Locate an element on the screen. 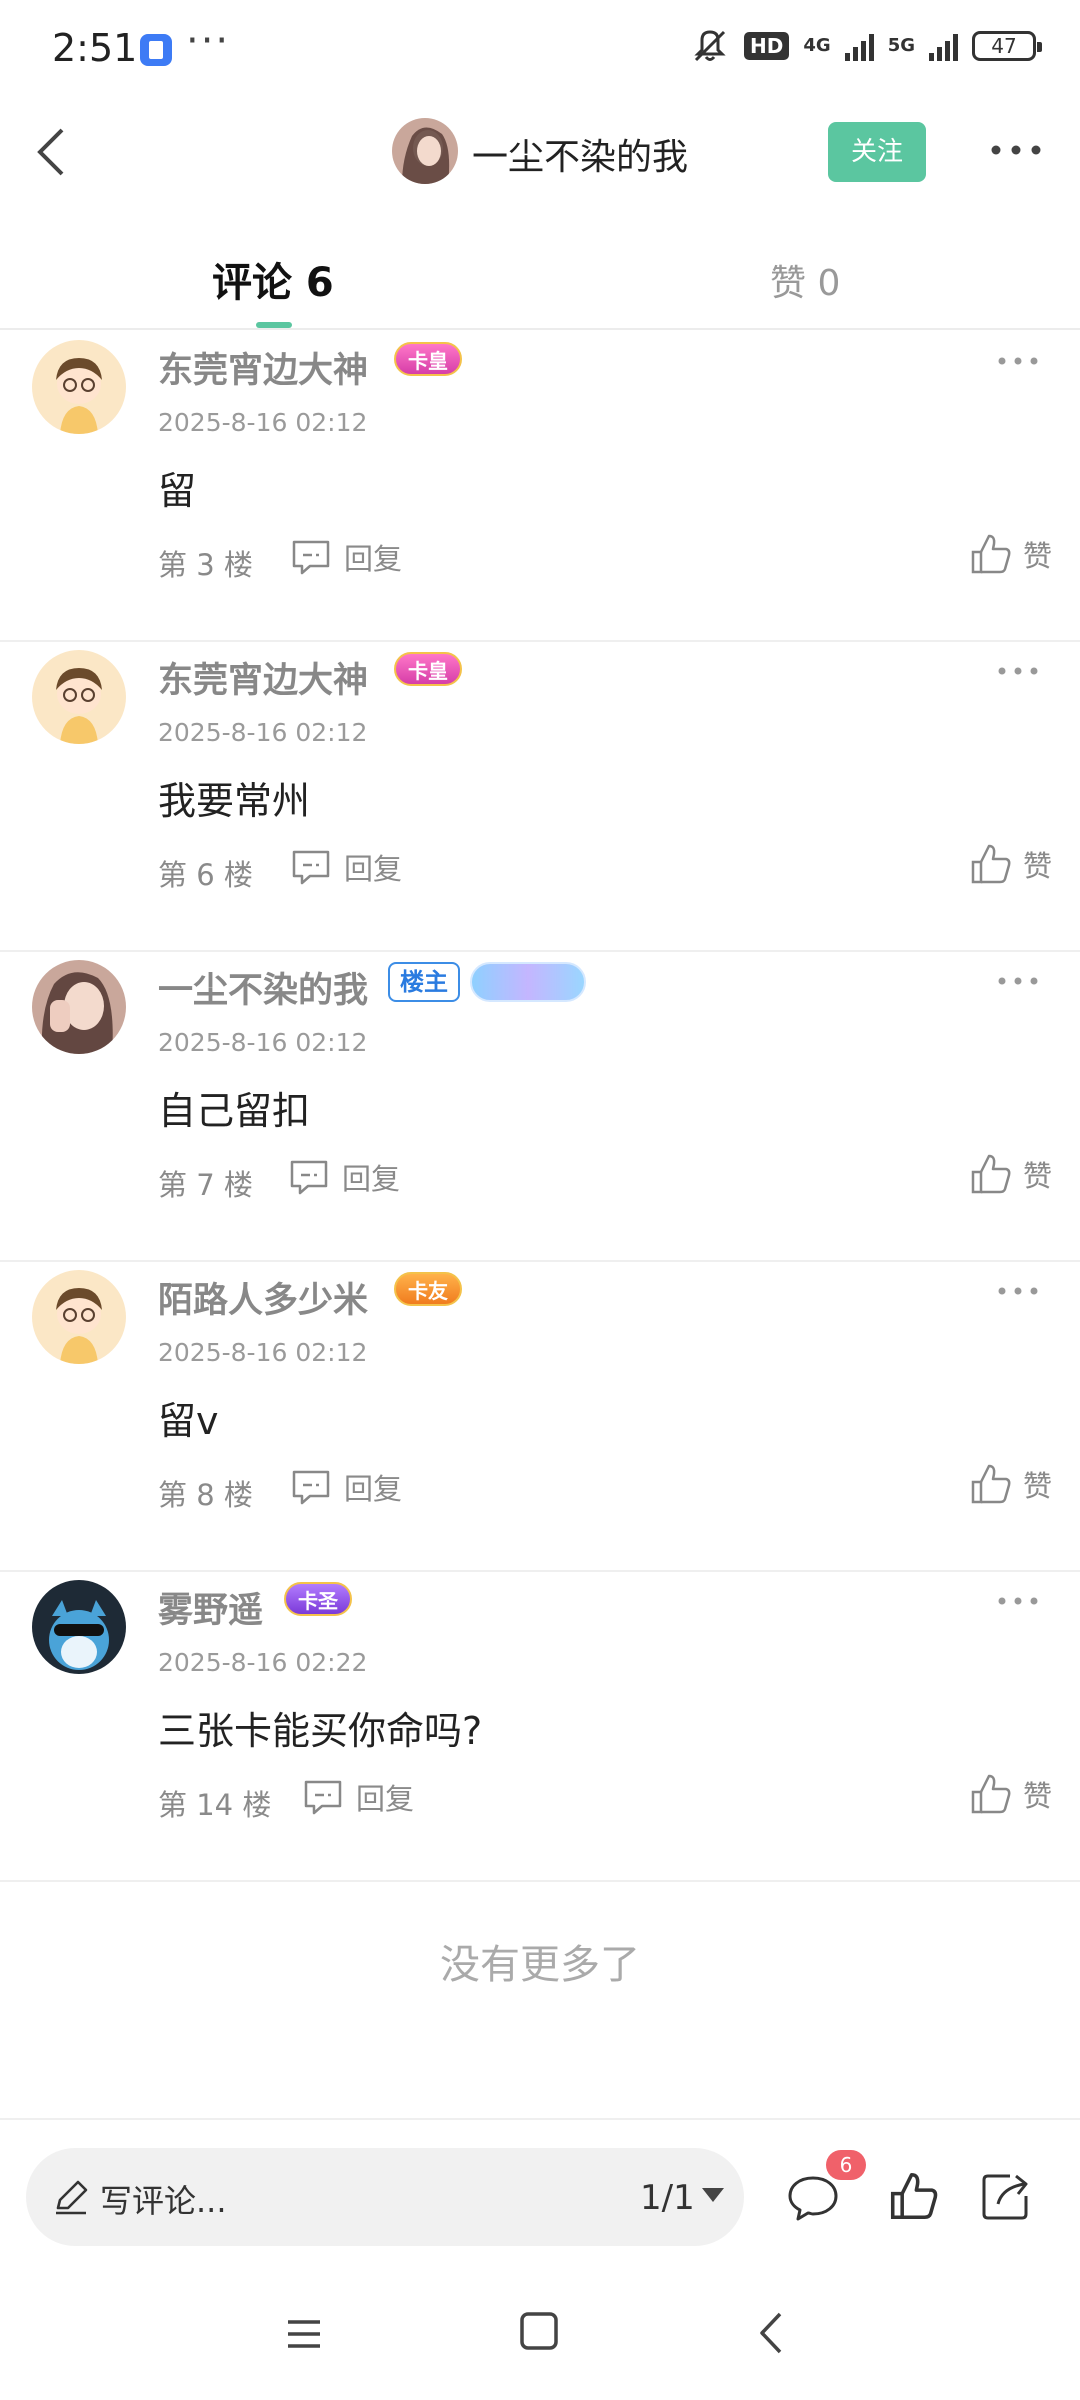 The image size is (1080, 2400). status-time: 2:51 is located at coordinates (95, 48).